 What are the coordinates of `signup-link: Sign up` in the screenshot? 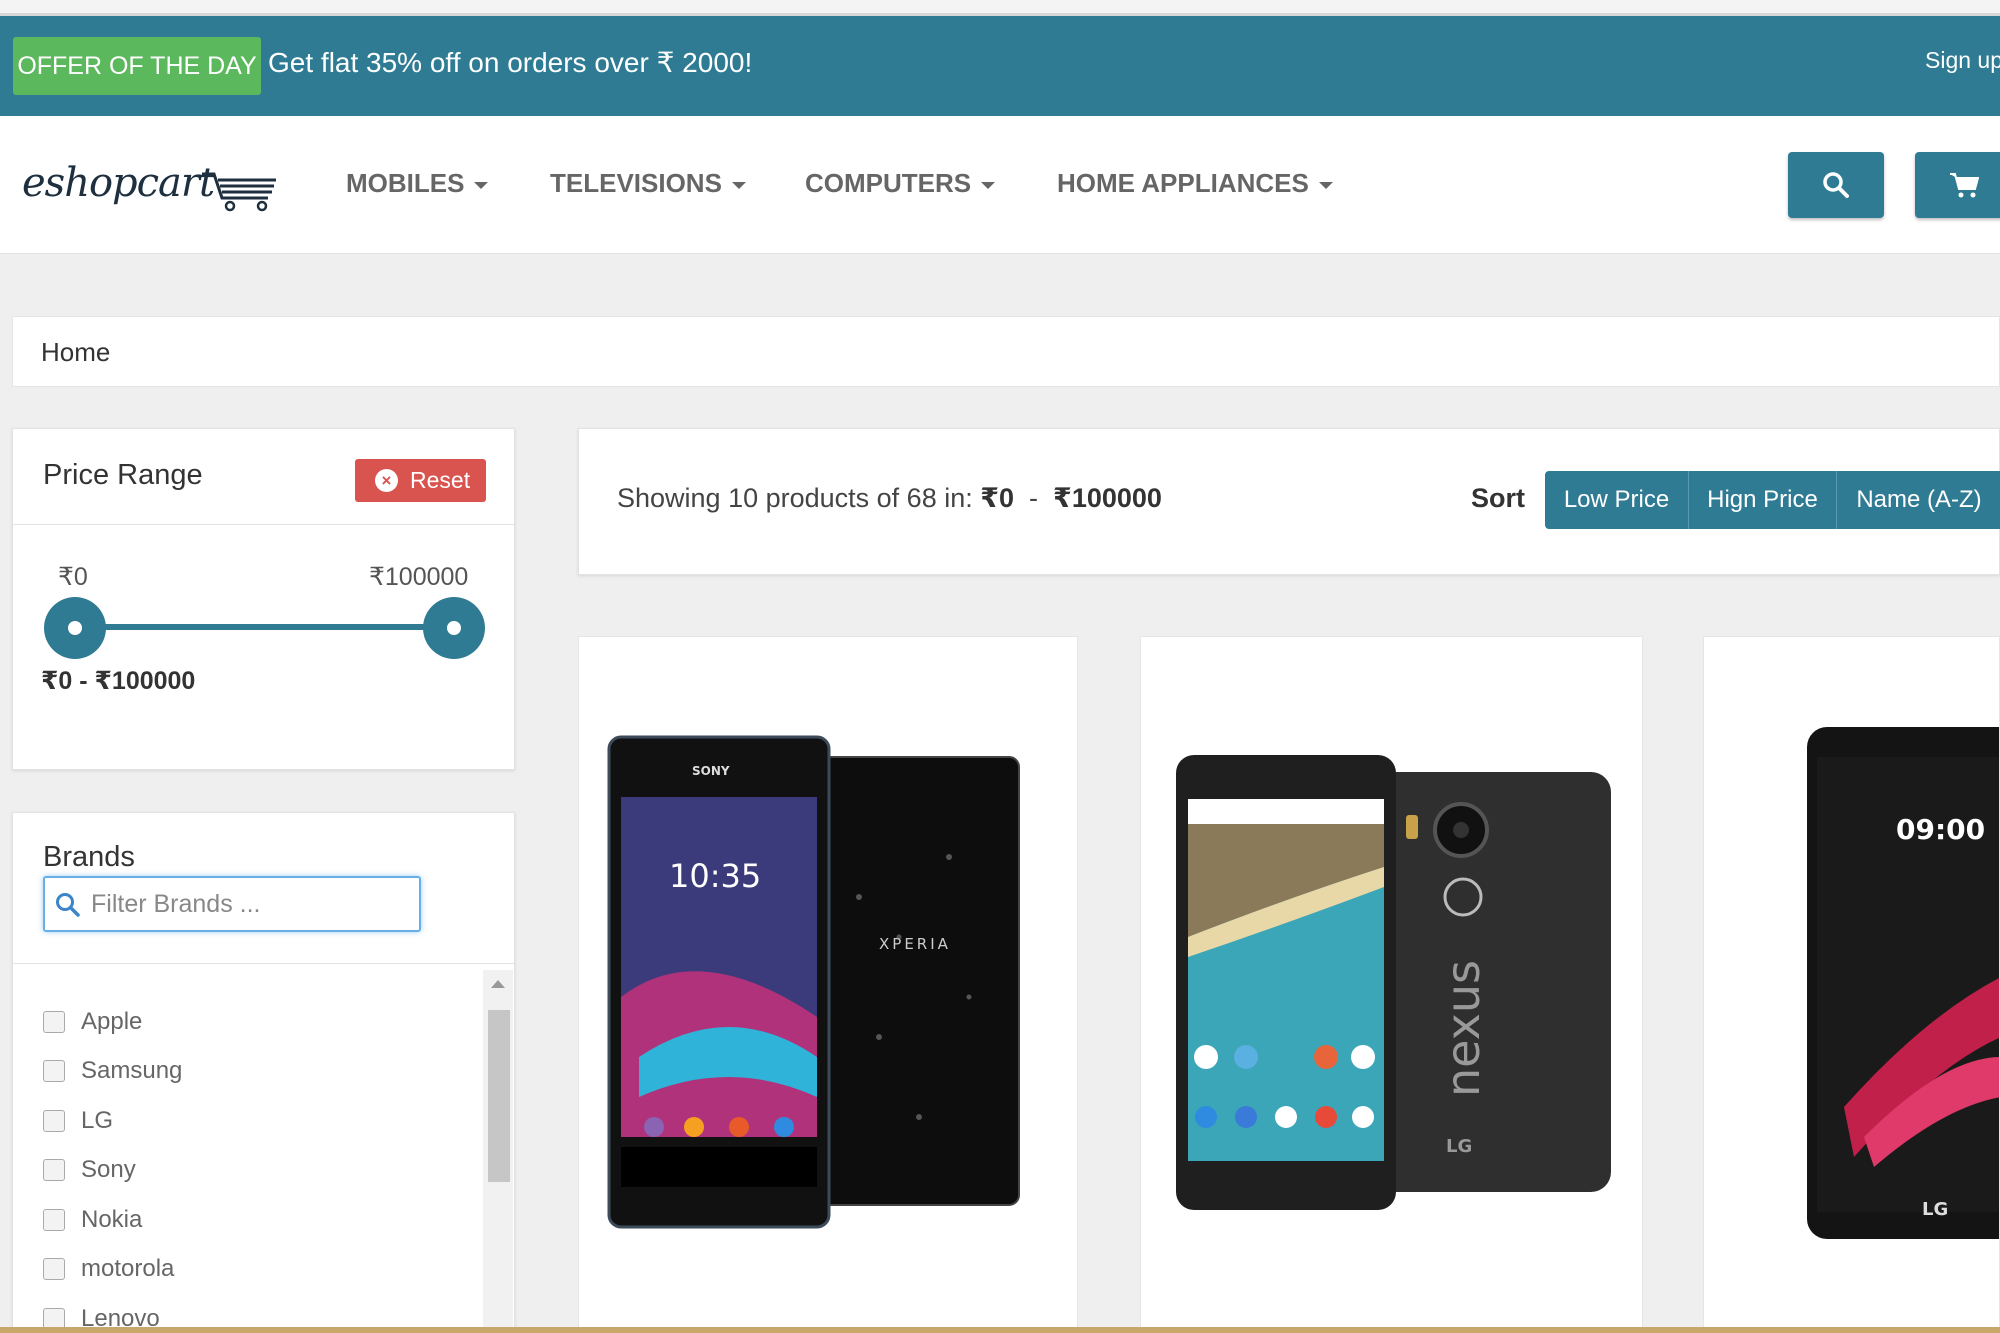 It's located at (1962, 60).